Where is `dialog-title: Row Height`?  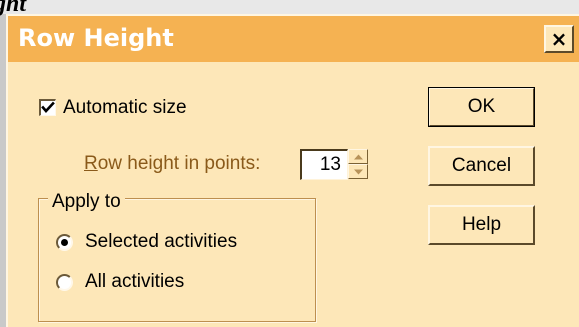 dialog-title: Row Height is located at coordinates (96, 38).